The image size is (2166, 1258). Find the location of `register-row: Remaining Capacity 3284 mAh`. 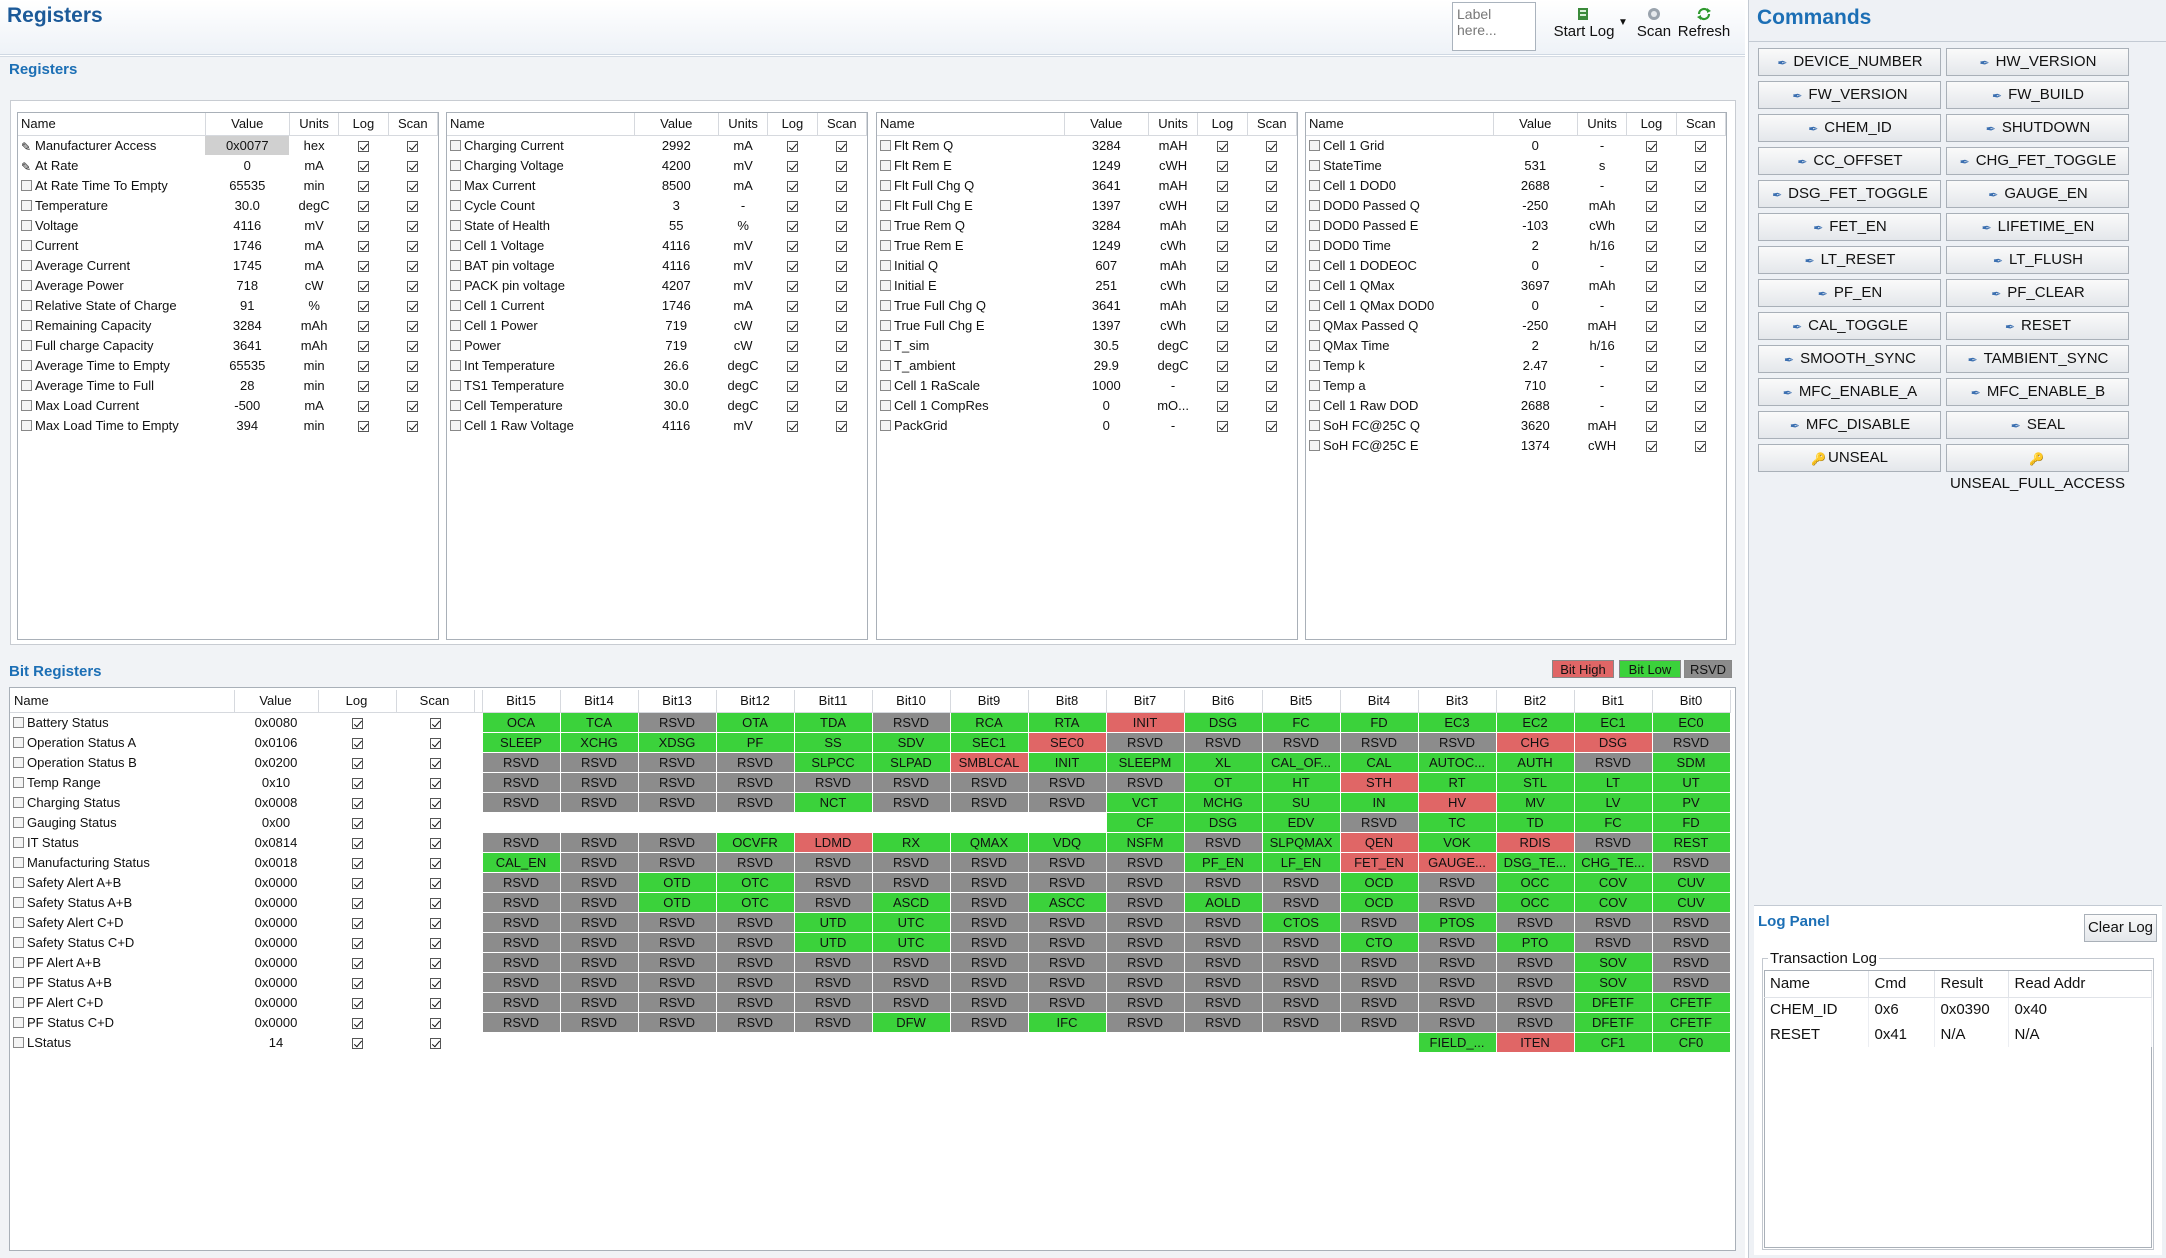

register-row: Remaining Capacity 3284 mAh is located at coordinates (228, 325).